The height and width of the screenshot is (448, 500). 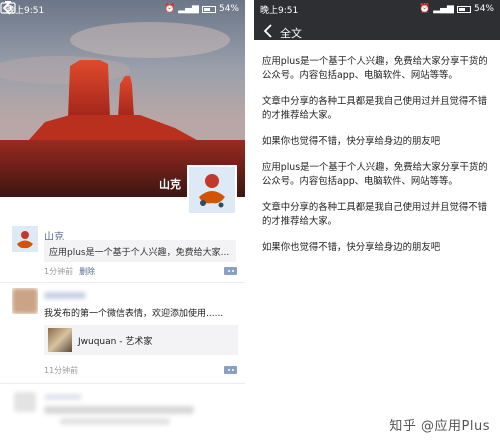 What do you see at coordinates (377, 20) in the screenshot?
I see `top-bar: 晚上9:51 ⏰ ▂▄▆ 54% 全文` at bounding box center [377, 20].